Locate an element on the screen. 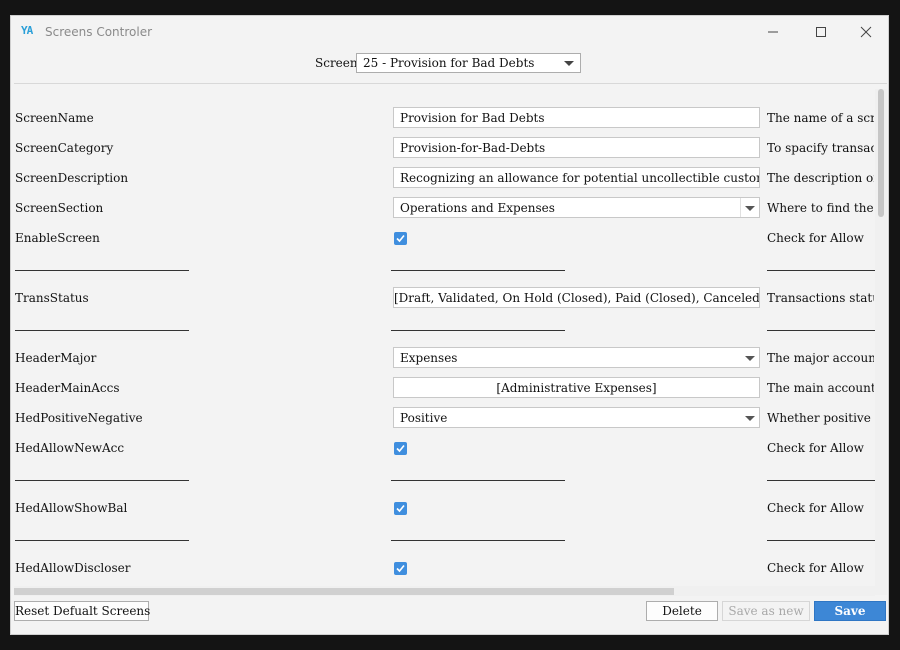  screen-name-input: Provision for Bad Debts is located at coordinates (576, 117).